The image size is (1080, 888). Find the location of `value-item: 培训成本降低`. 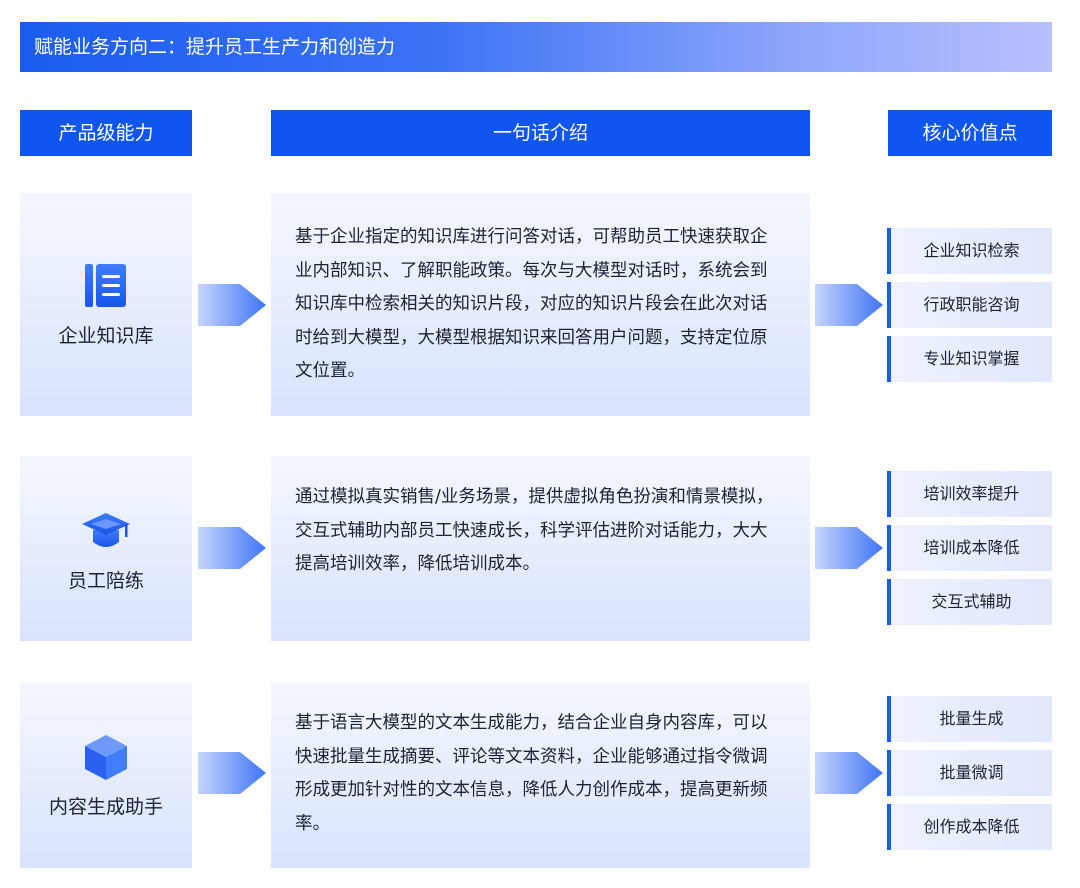

value-item: 培训成本降低 is located at coordinates (969, 548).